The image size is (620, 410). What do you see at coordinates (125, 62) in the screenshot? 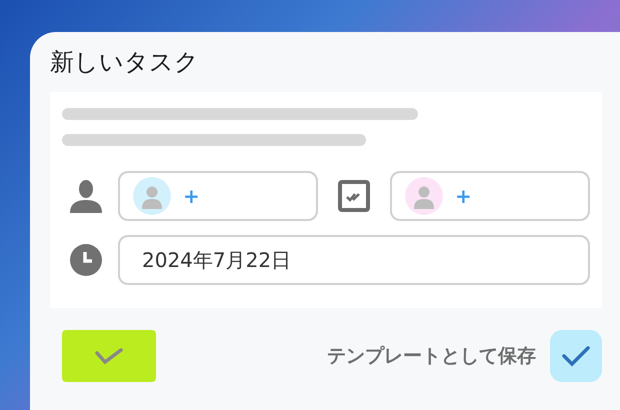
I see `dialog-title: 新しいタスク` at bounding box center [125, 62].